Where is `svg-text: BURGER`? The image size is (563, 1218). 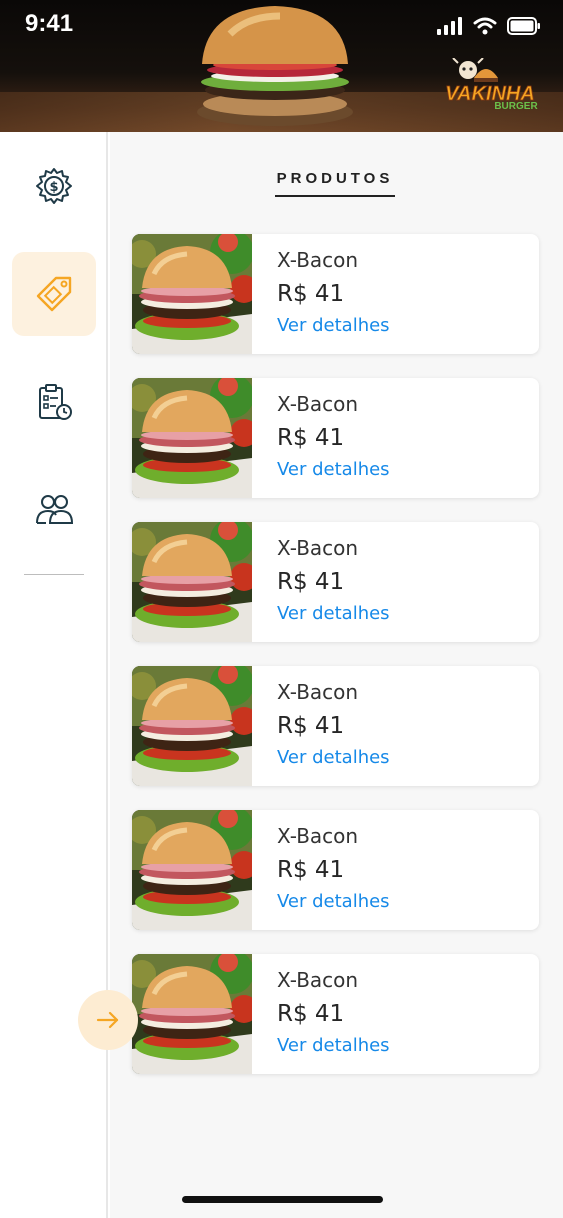 svg-text: BURGER is located at coordinates (516, 106).